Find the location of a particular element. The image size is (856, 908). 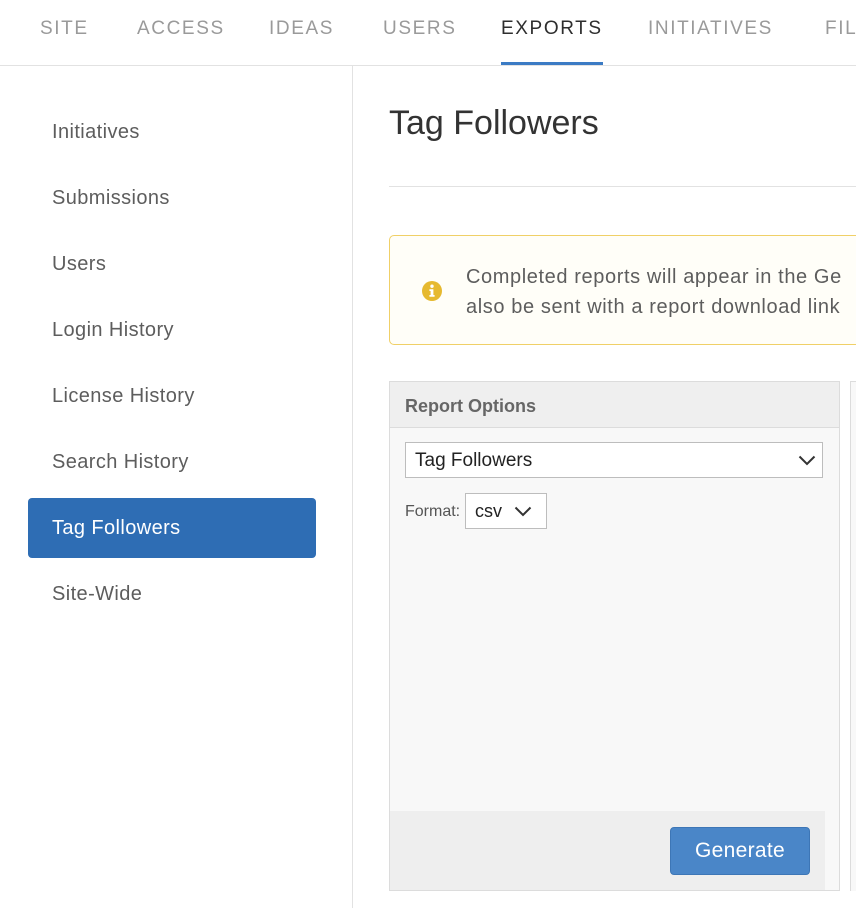

format-value: csv is located at coordinates (488, 511).